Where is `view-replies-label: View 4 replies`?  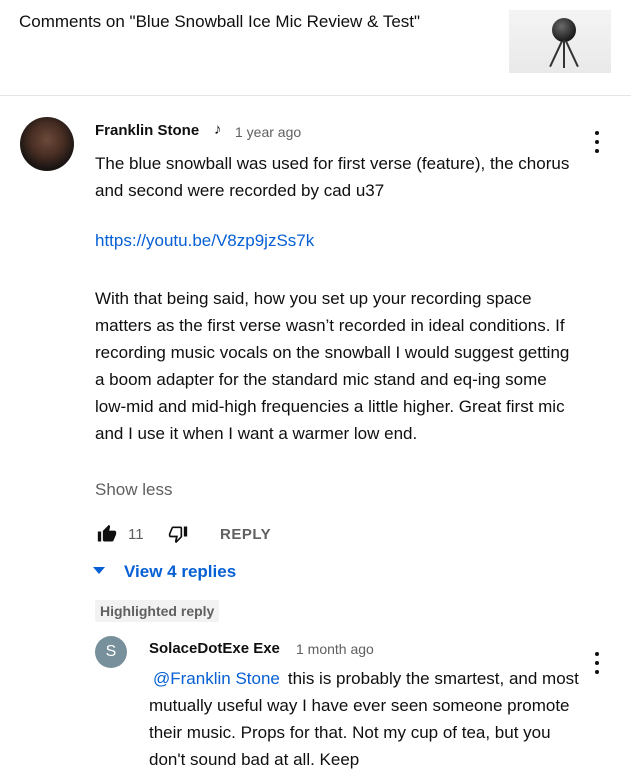
view-replies-label: View 4 replies is located at coordinates (180, 571).